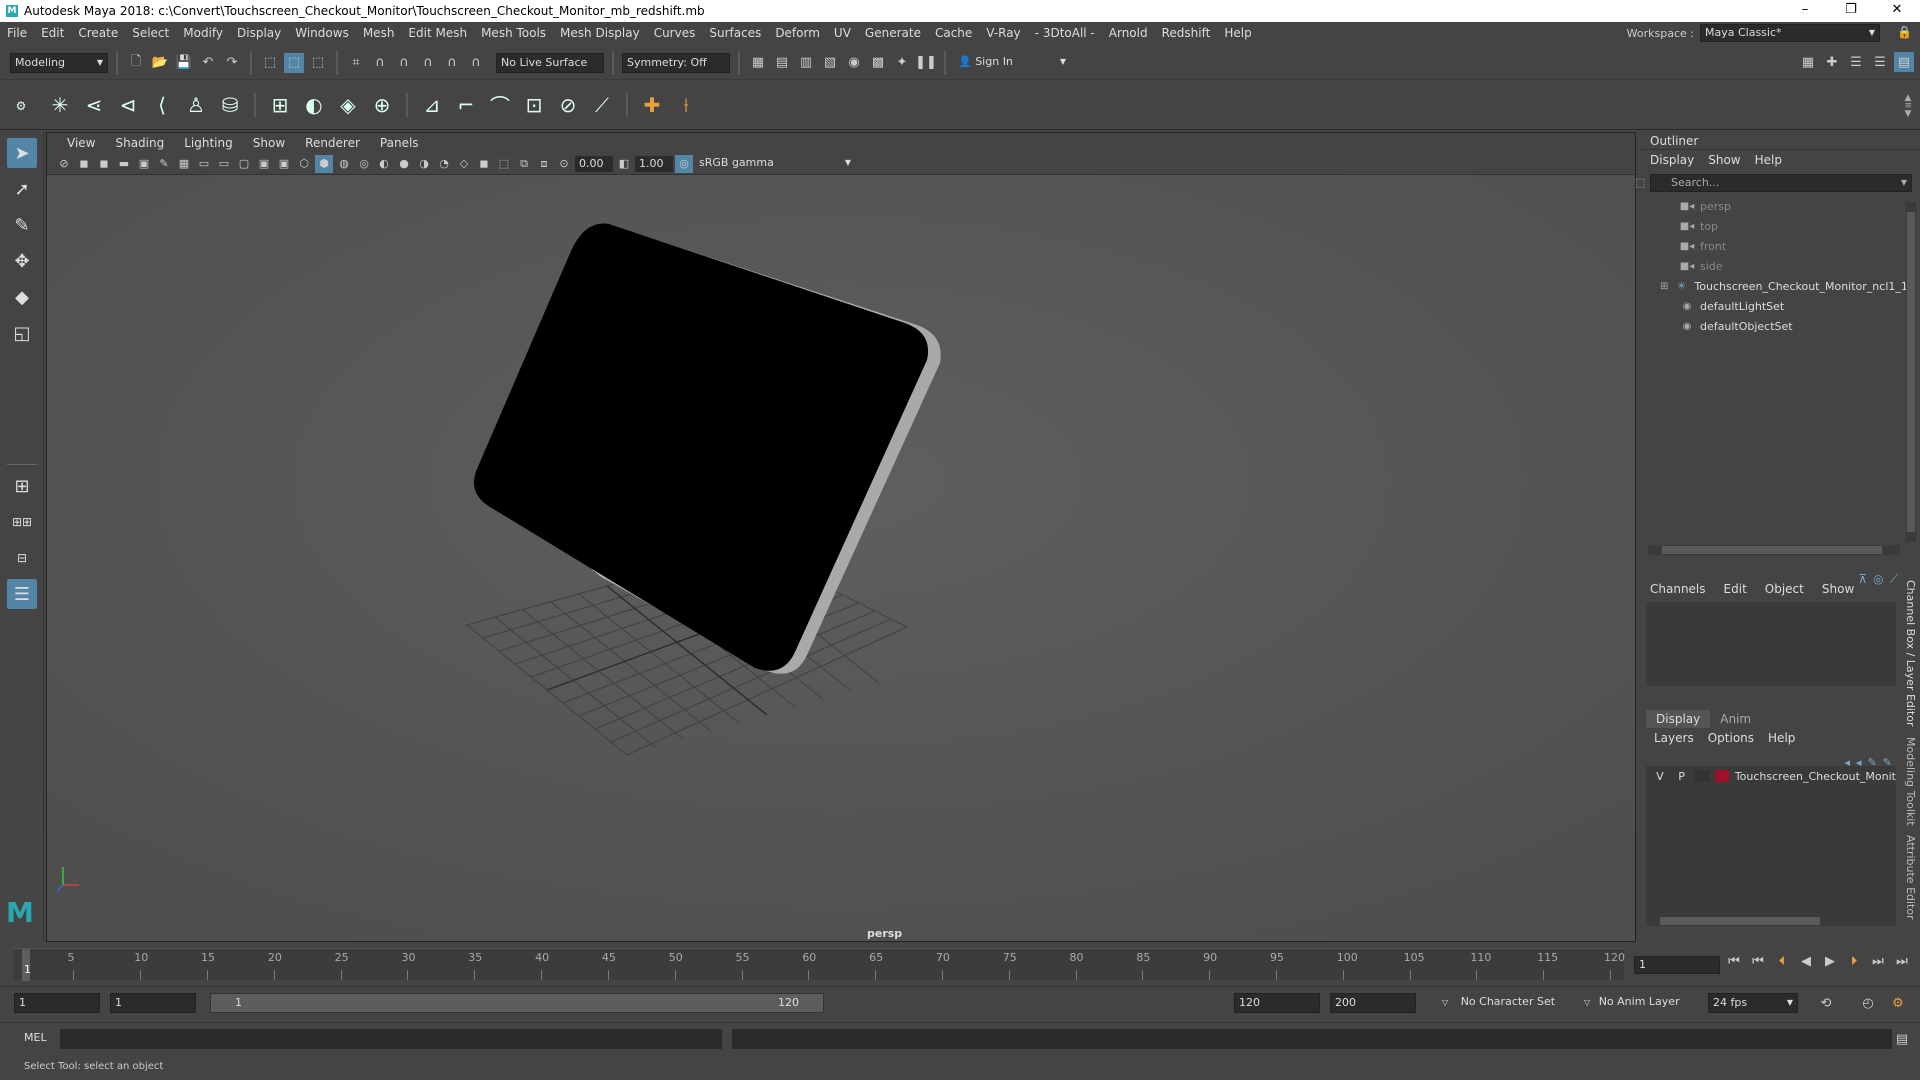  Describe the element at coordinates (428, 63) in the screenshot. I see `snap-view-icon: ∩` at that location.